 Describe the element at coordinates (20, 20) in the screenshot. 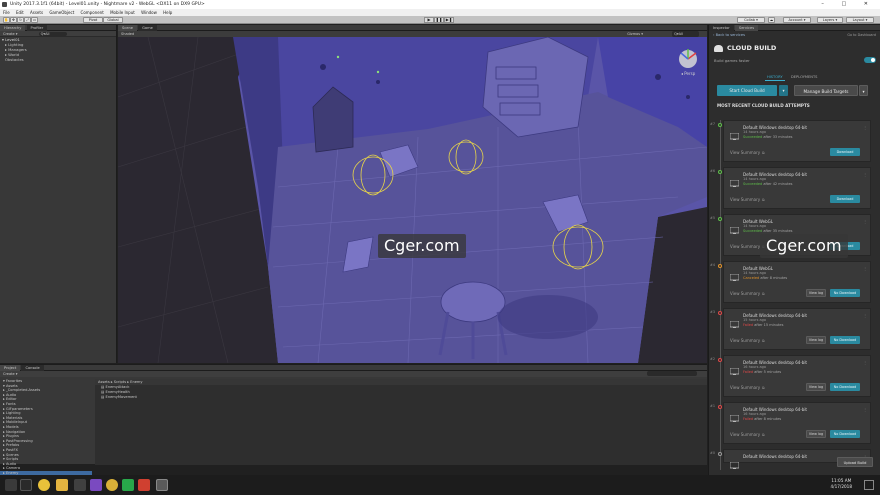

I see `rotate-tool-button: ↻` at that location.